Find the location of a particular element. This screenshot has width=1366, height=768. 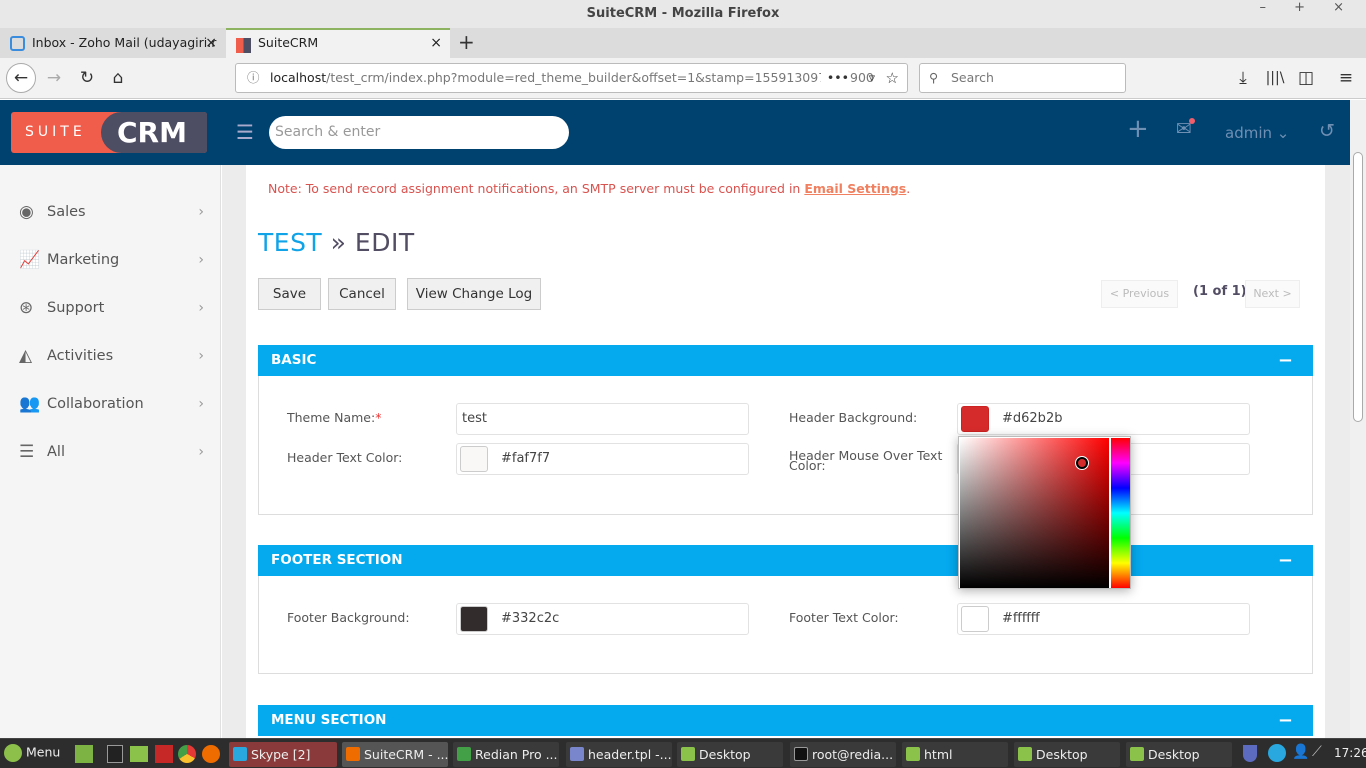

clock: 17:26 is located at coordinates (1350, 753).